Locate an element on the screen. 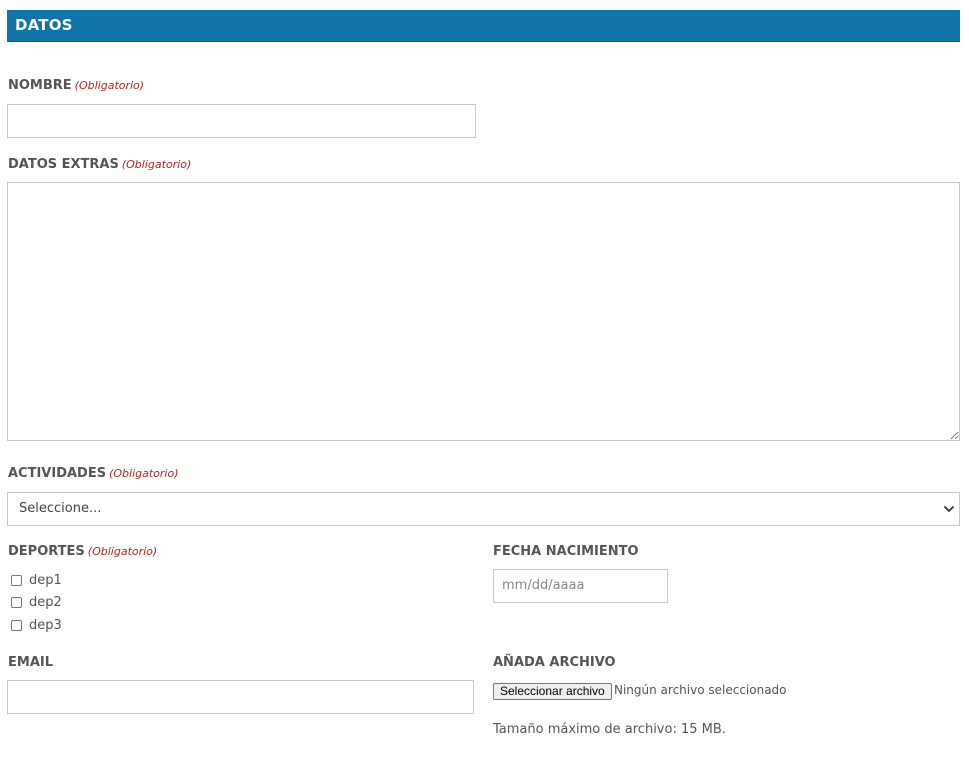  archivo-label-text: AÑADA ARCHIVO is located at coordinates (554, 662).